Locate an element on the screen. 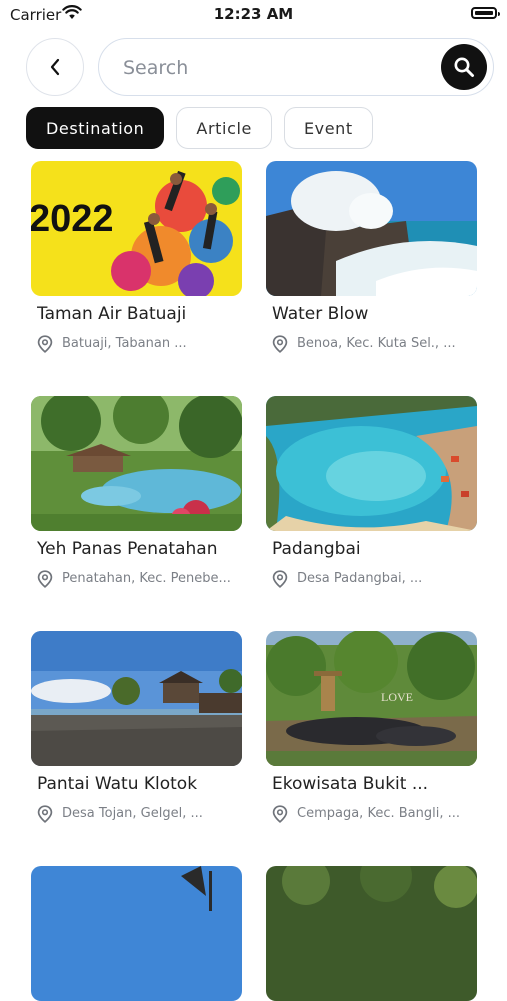 This screenshot has height=1001, width=507. destination-title: Yeh Panas Penatahan is located at coordinates (127, 549).